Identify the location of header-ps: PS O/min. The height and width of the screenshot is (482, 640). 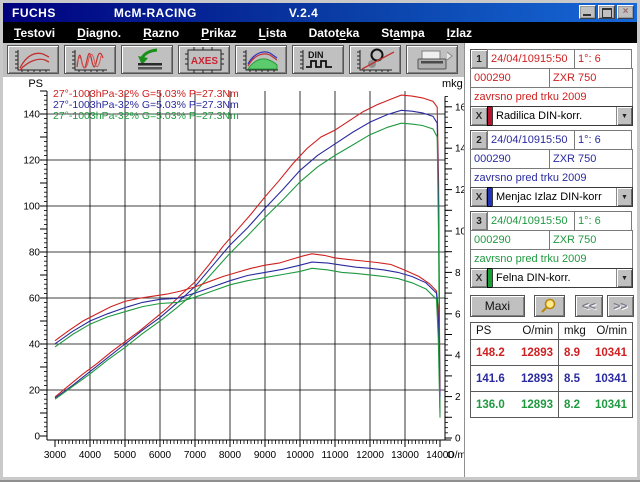
(514, 331).